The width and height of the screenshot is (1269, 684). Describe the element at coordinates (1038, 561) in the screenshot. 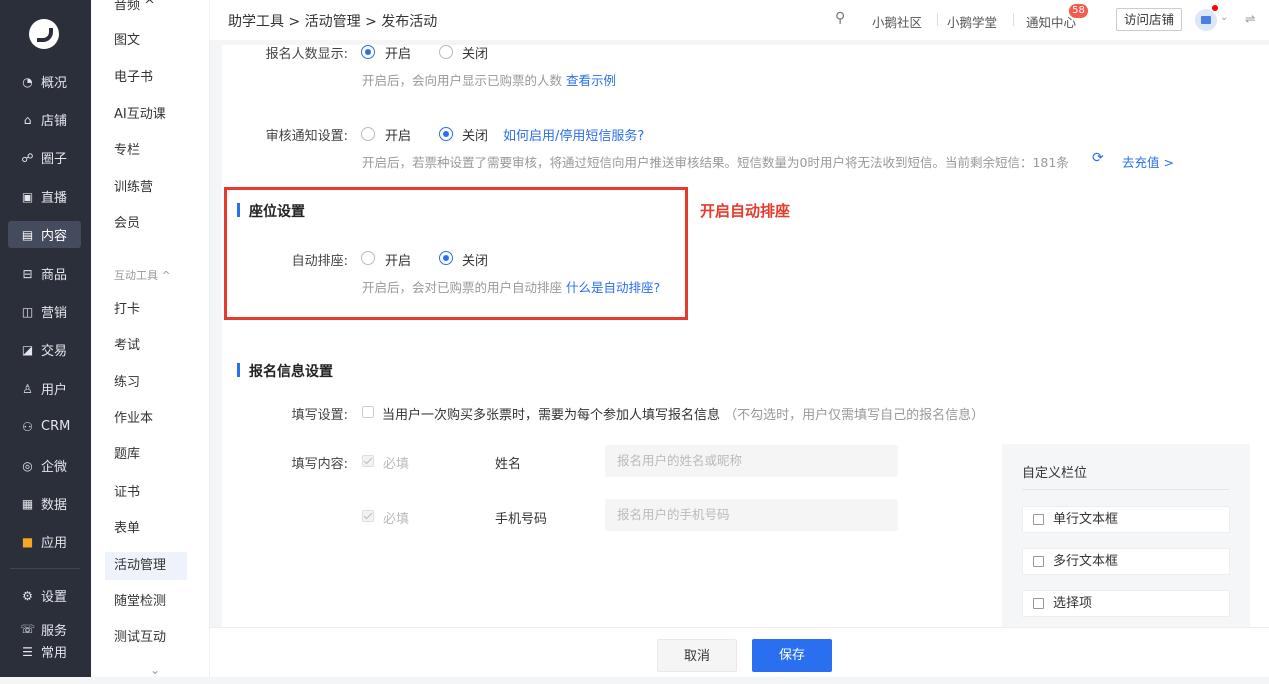

I see `textarea-icon` at that location.